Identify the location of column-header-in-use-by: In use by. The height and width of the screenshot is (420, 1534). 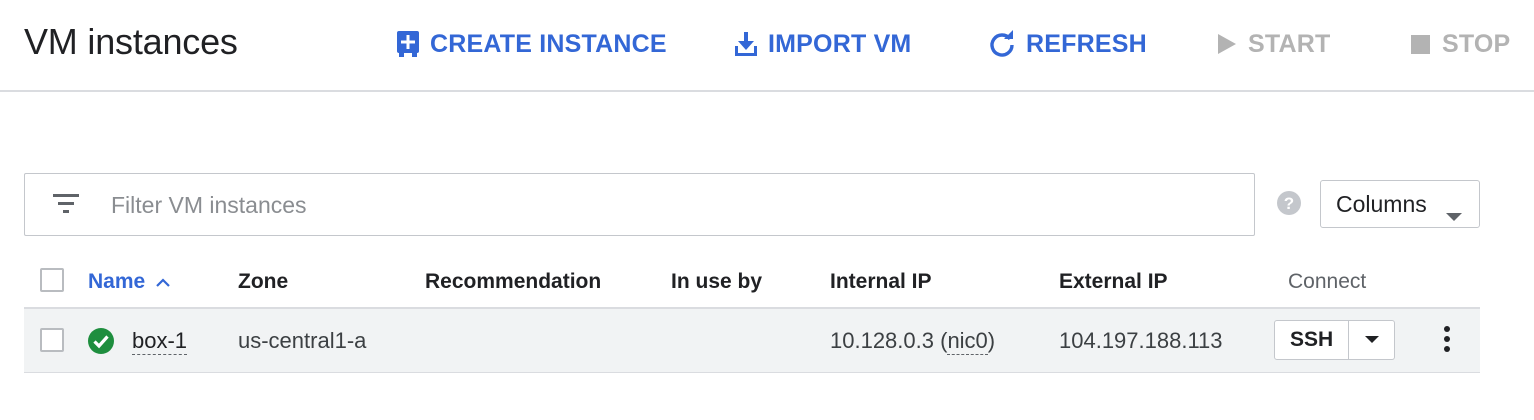
(716, 282).